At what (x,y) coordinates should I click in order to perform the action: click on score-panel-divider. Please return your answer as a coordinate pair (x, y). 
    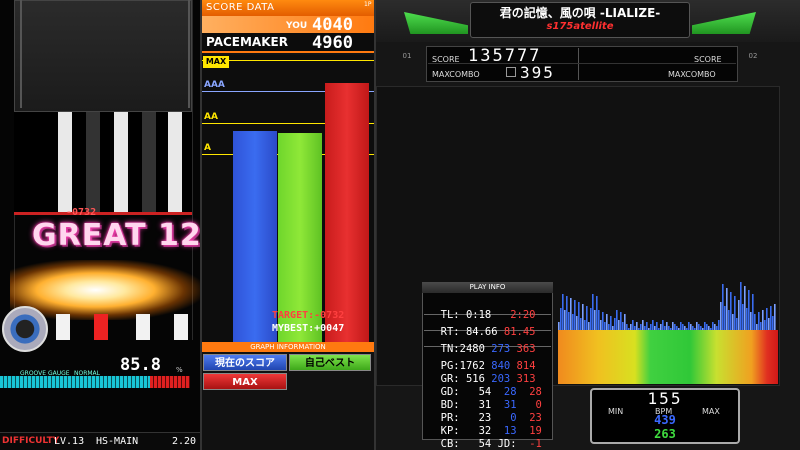
    Looking at the image, I should click on (578, 64).